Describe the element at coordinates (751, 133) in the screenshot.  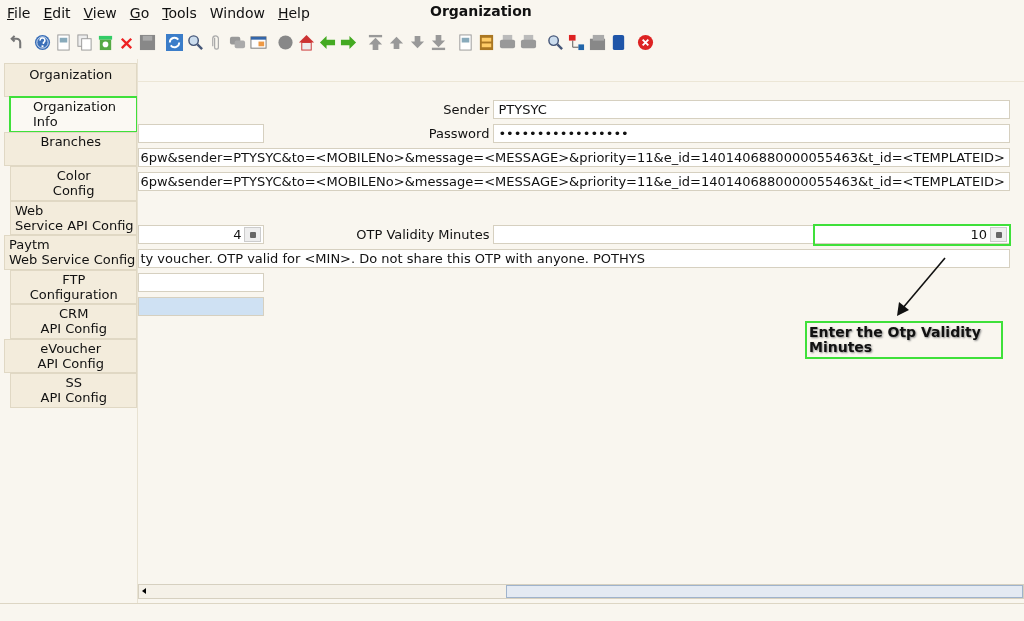
I see `input-field: •••••••••••••••••` at that location.